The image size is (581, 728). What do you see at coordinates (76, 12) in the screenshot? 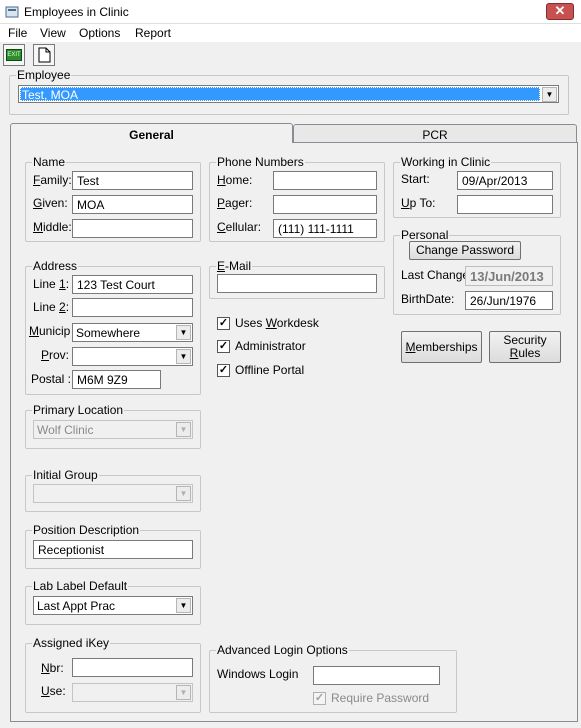
I see `window-title: Employees in Clinic` at bounding box center [76, 12].